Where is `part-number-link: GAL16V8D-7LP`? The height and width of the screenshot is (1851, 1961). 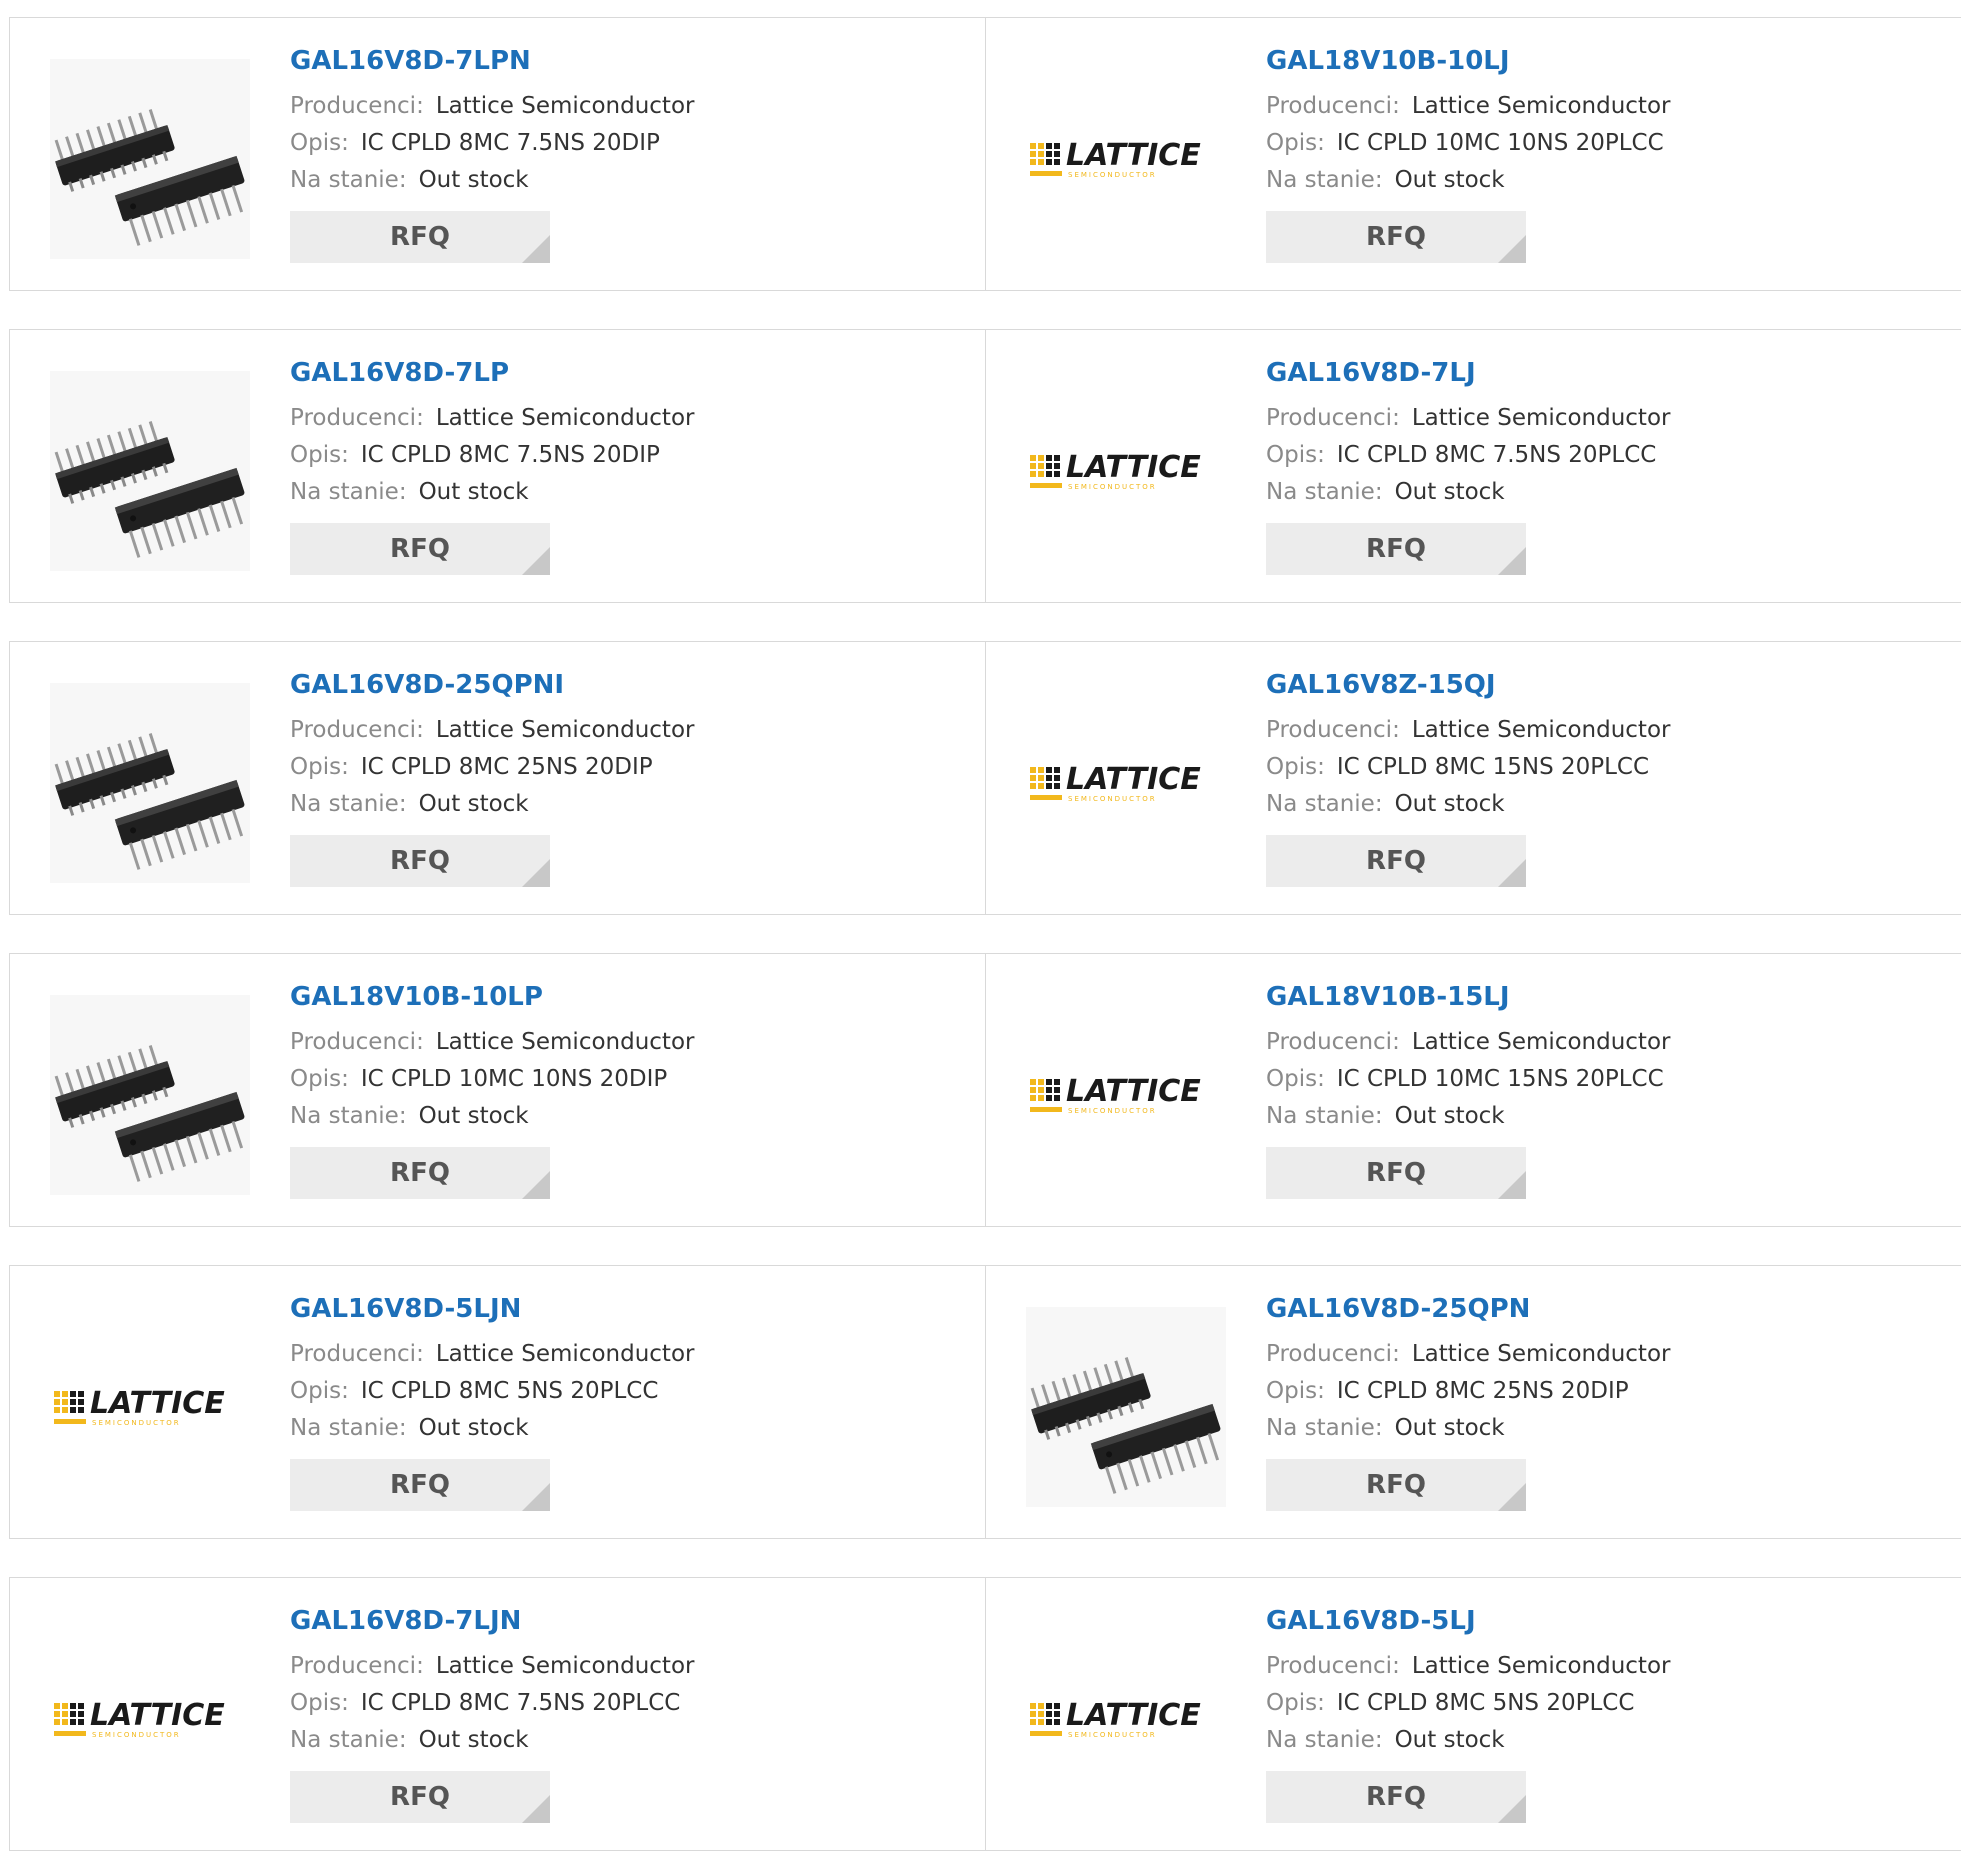 part-number-link: GAL16V8D-7LP is located at coordinates (627, 373).